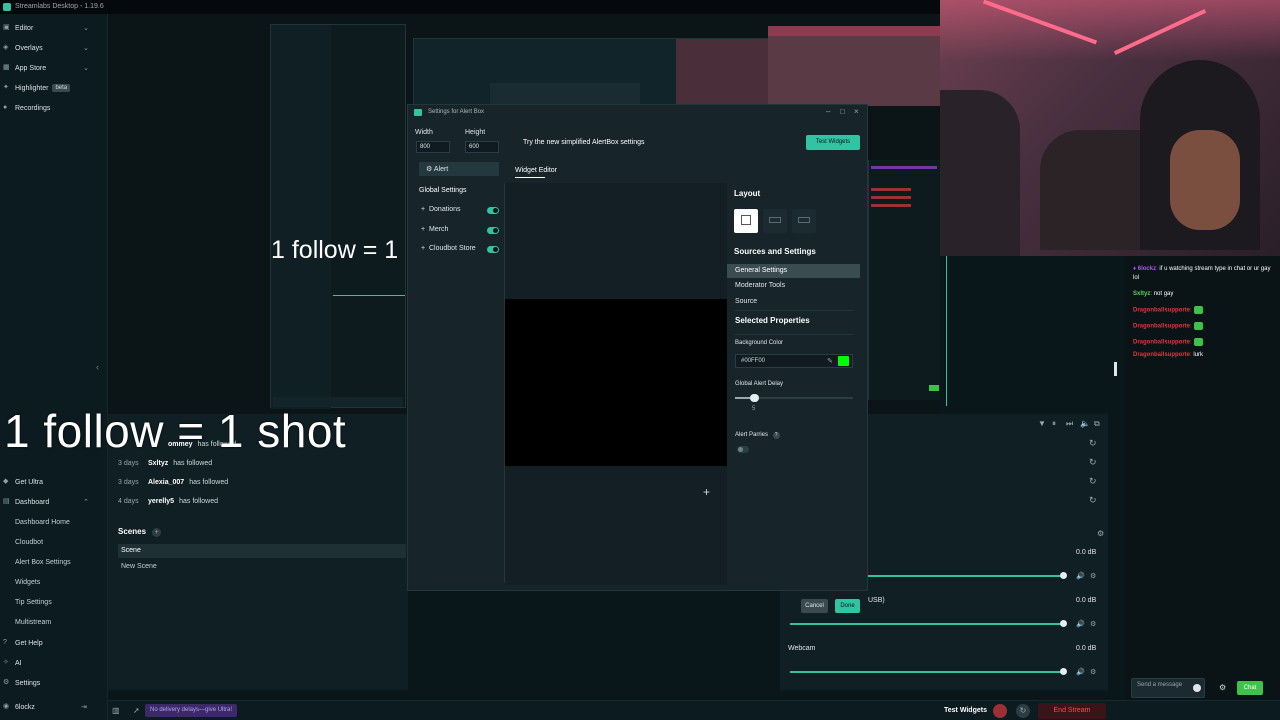  I want to click on merch-toggle, so click(493, 230).